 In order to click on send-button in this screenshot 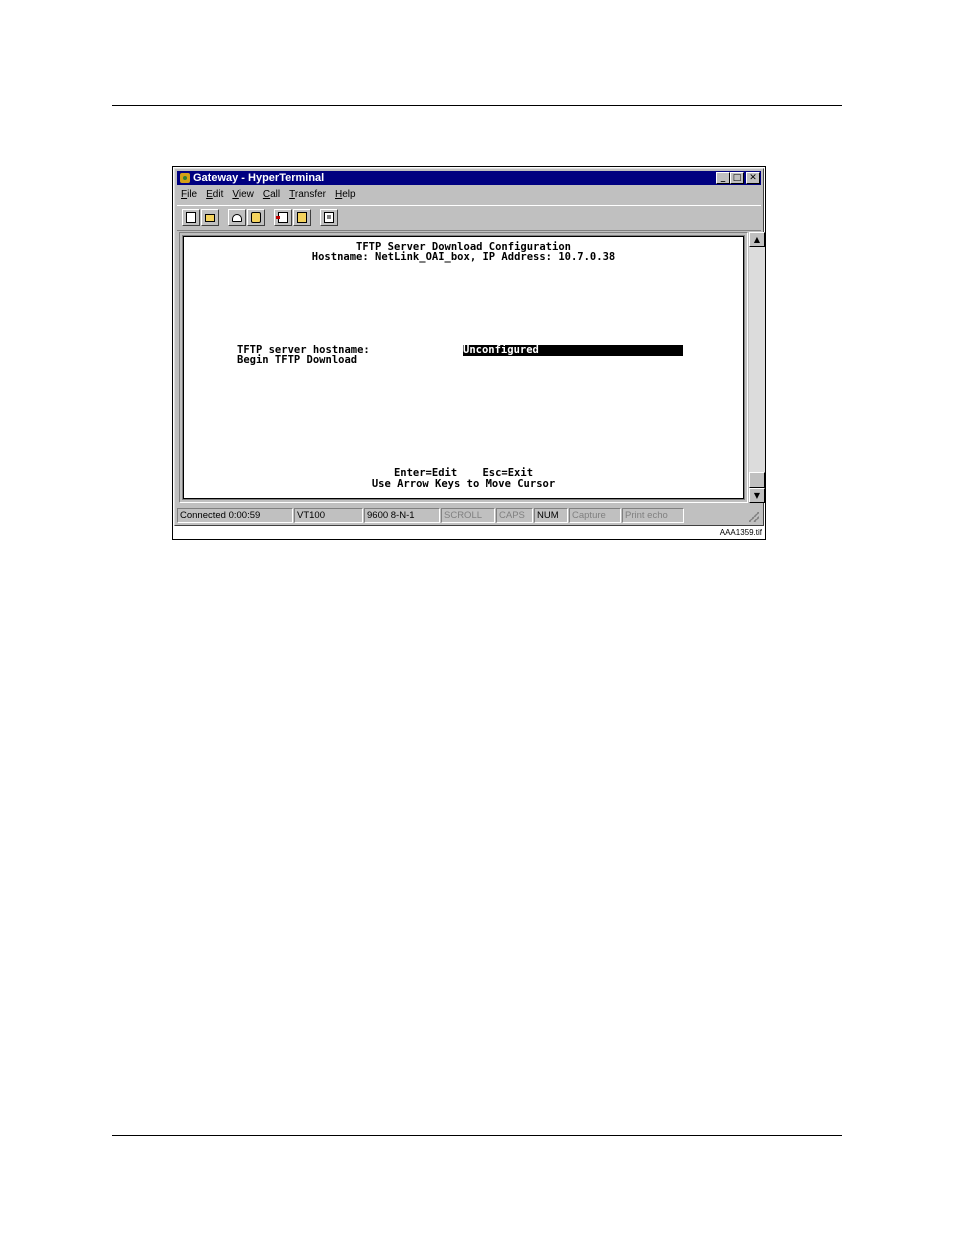, I will do `click(283, 217)`.